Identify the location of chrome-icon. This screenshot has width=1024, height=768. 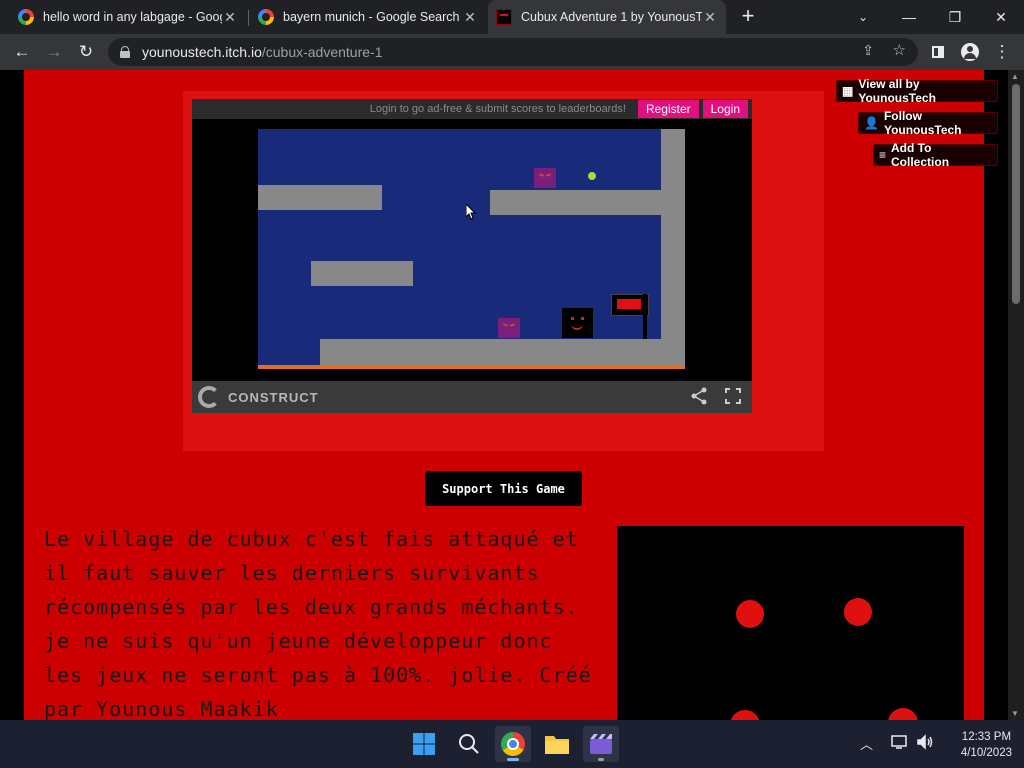
(513, 744).